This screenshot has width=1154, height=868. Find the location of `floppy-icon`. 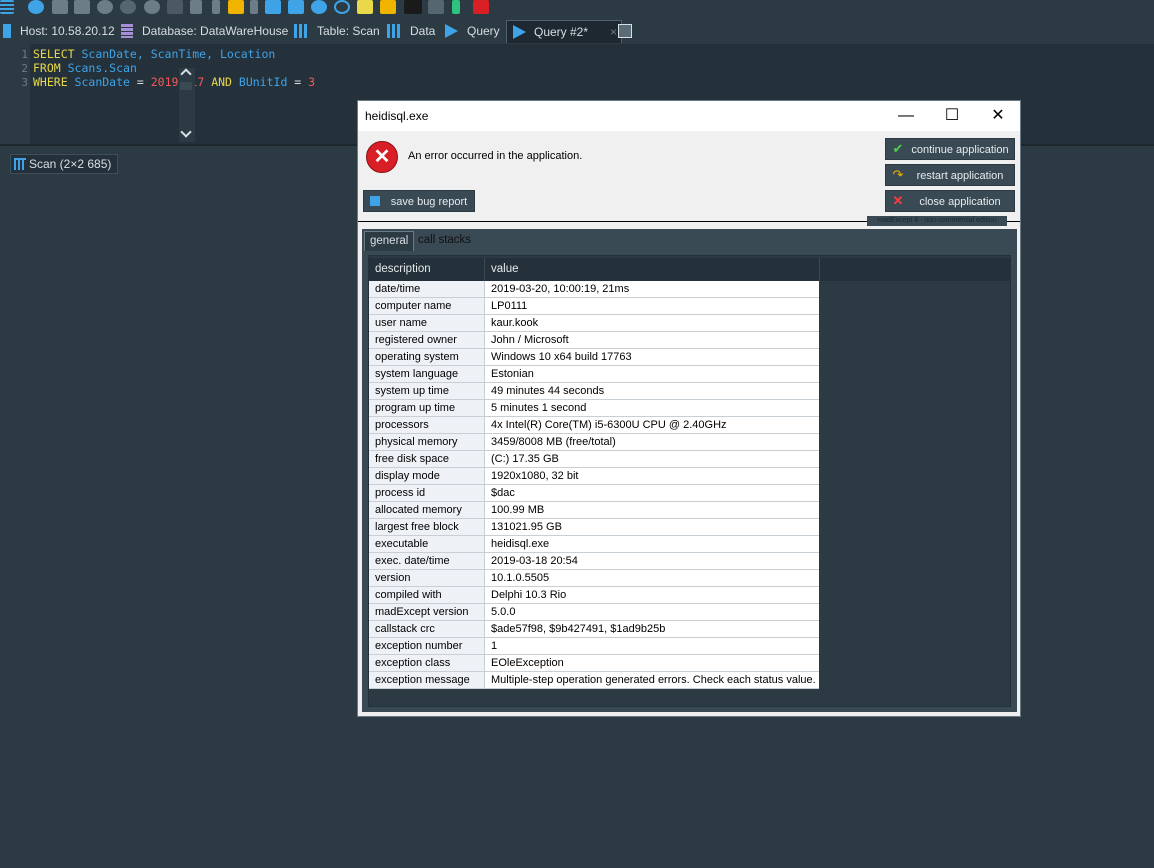

floppy-icon is located at coordinates (375, 201).